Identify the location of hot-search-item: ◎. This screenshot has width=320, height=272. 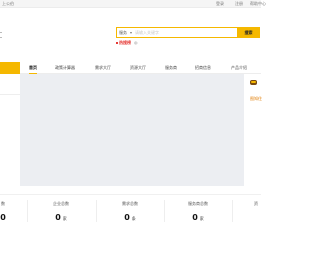
(136, 42).